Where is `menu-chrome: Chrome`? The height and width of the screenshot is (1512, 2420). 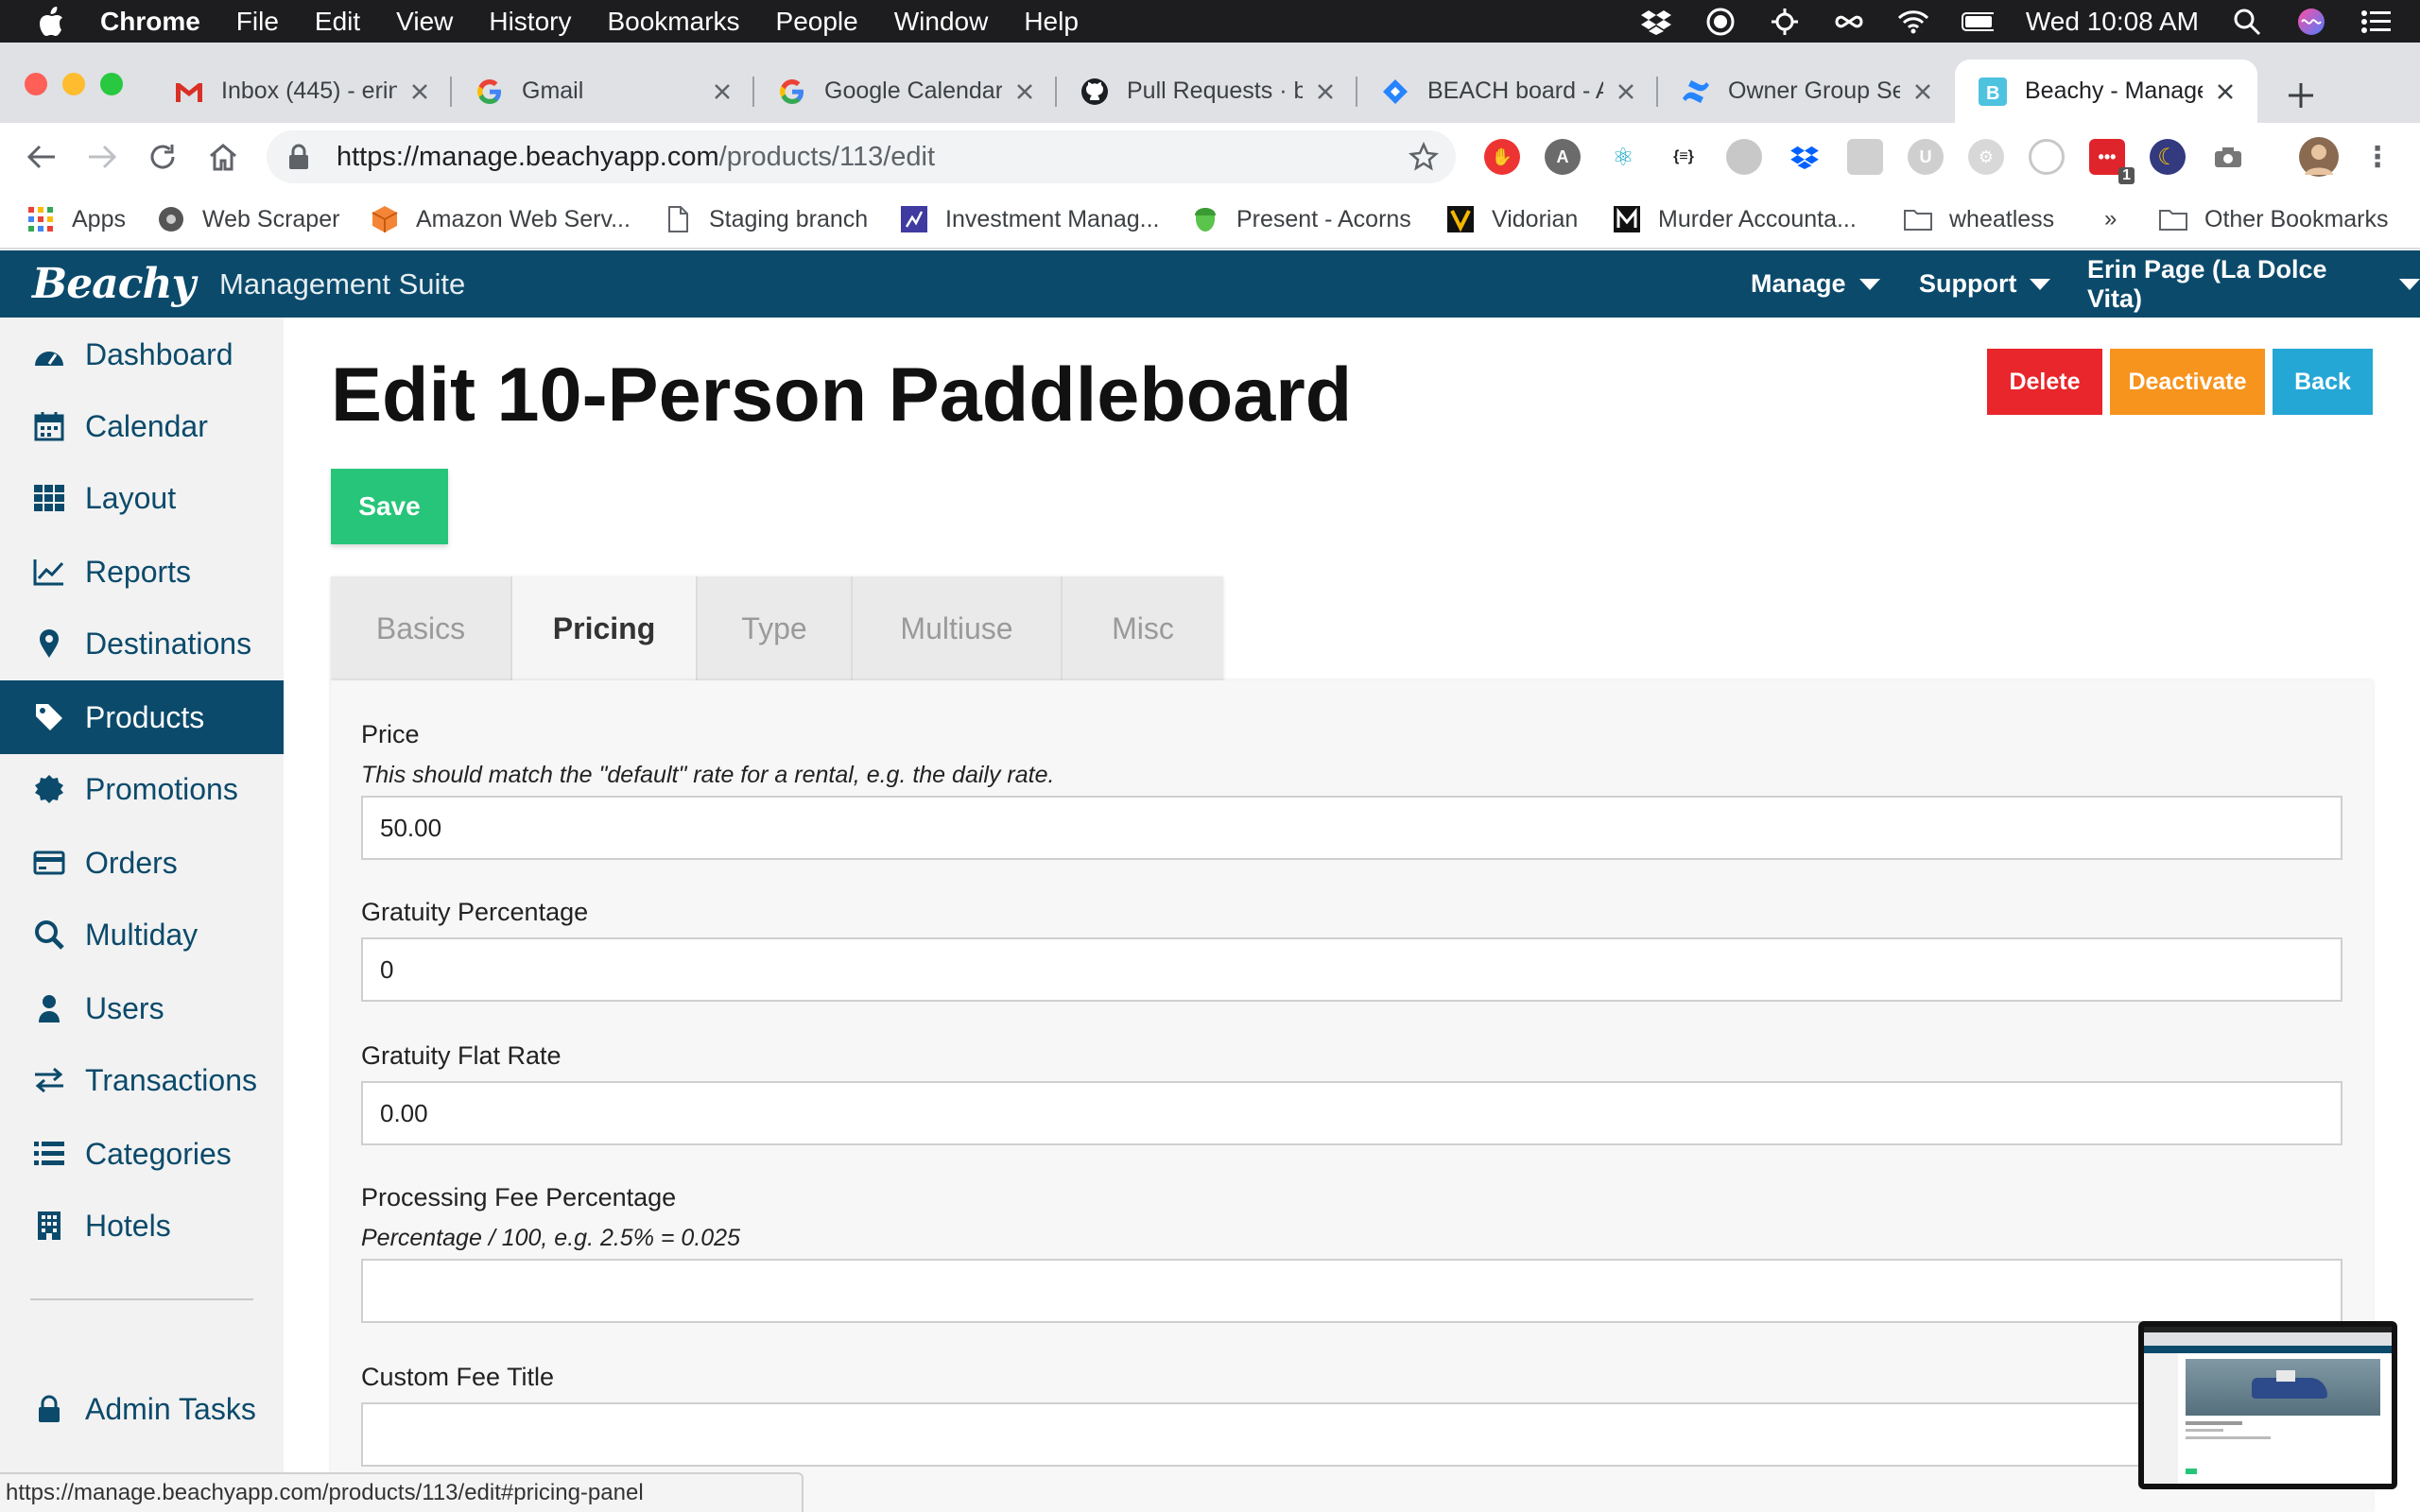 menu-chrome: Chrome is located at coordinates (150, 22).